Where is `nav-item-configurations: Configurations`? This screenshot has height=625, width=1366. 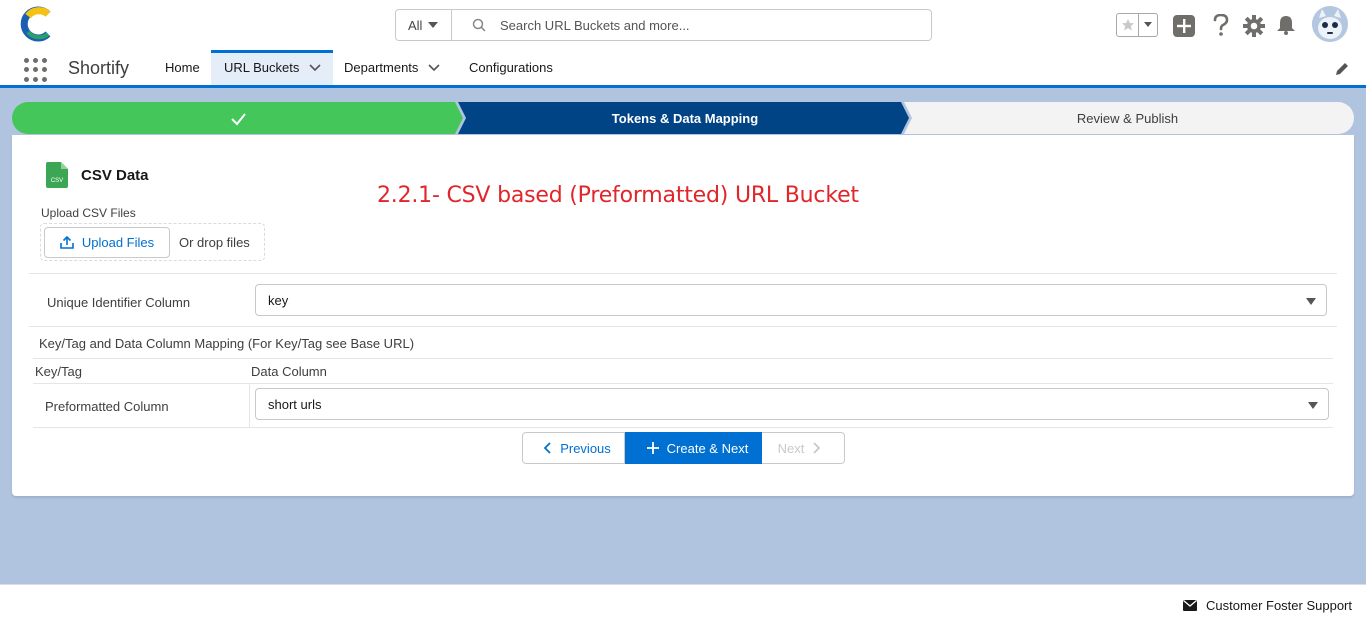 nav-item-configurations: Configurations is located at coordinates (511, 67).